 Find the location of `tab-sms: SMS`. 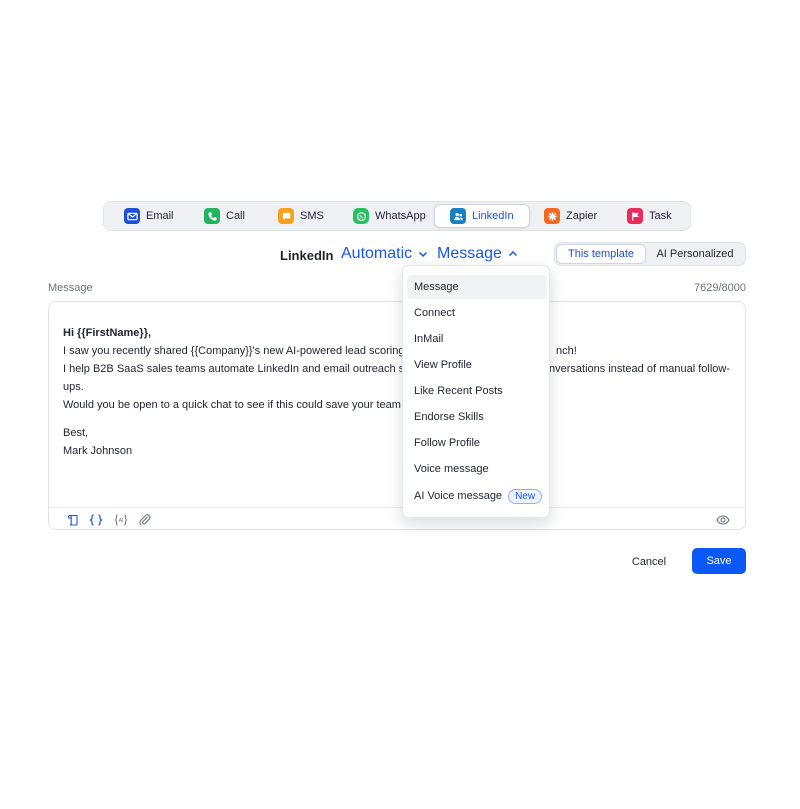

tab-sms: SMS is located at coordinates (298, 216).